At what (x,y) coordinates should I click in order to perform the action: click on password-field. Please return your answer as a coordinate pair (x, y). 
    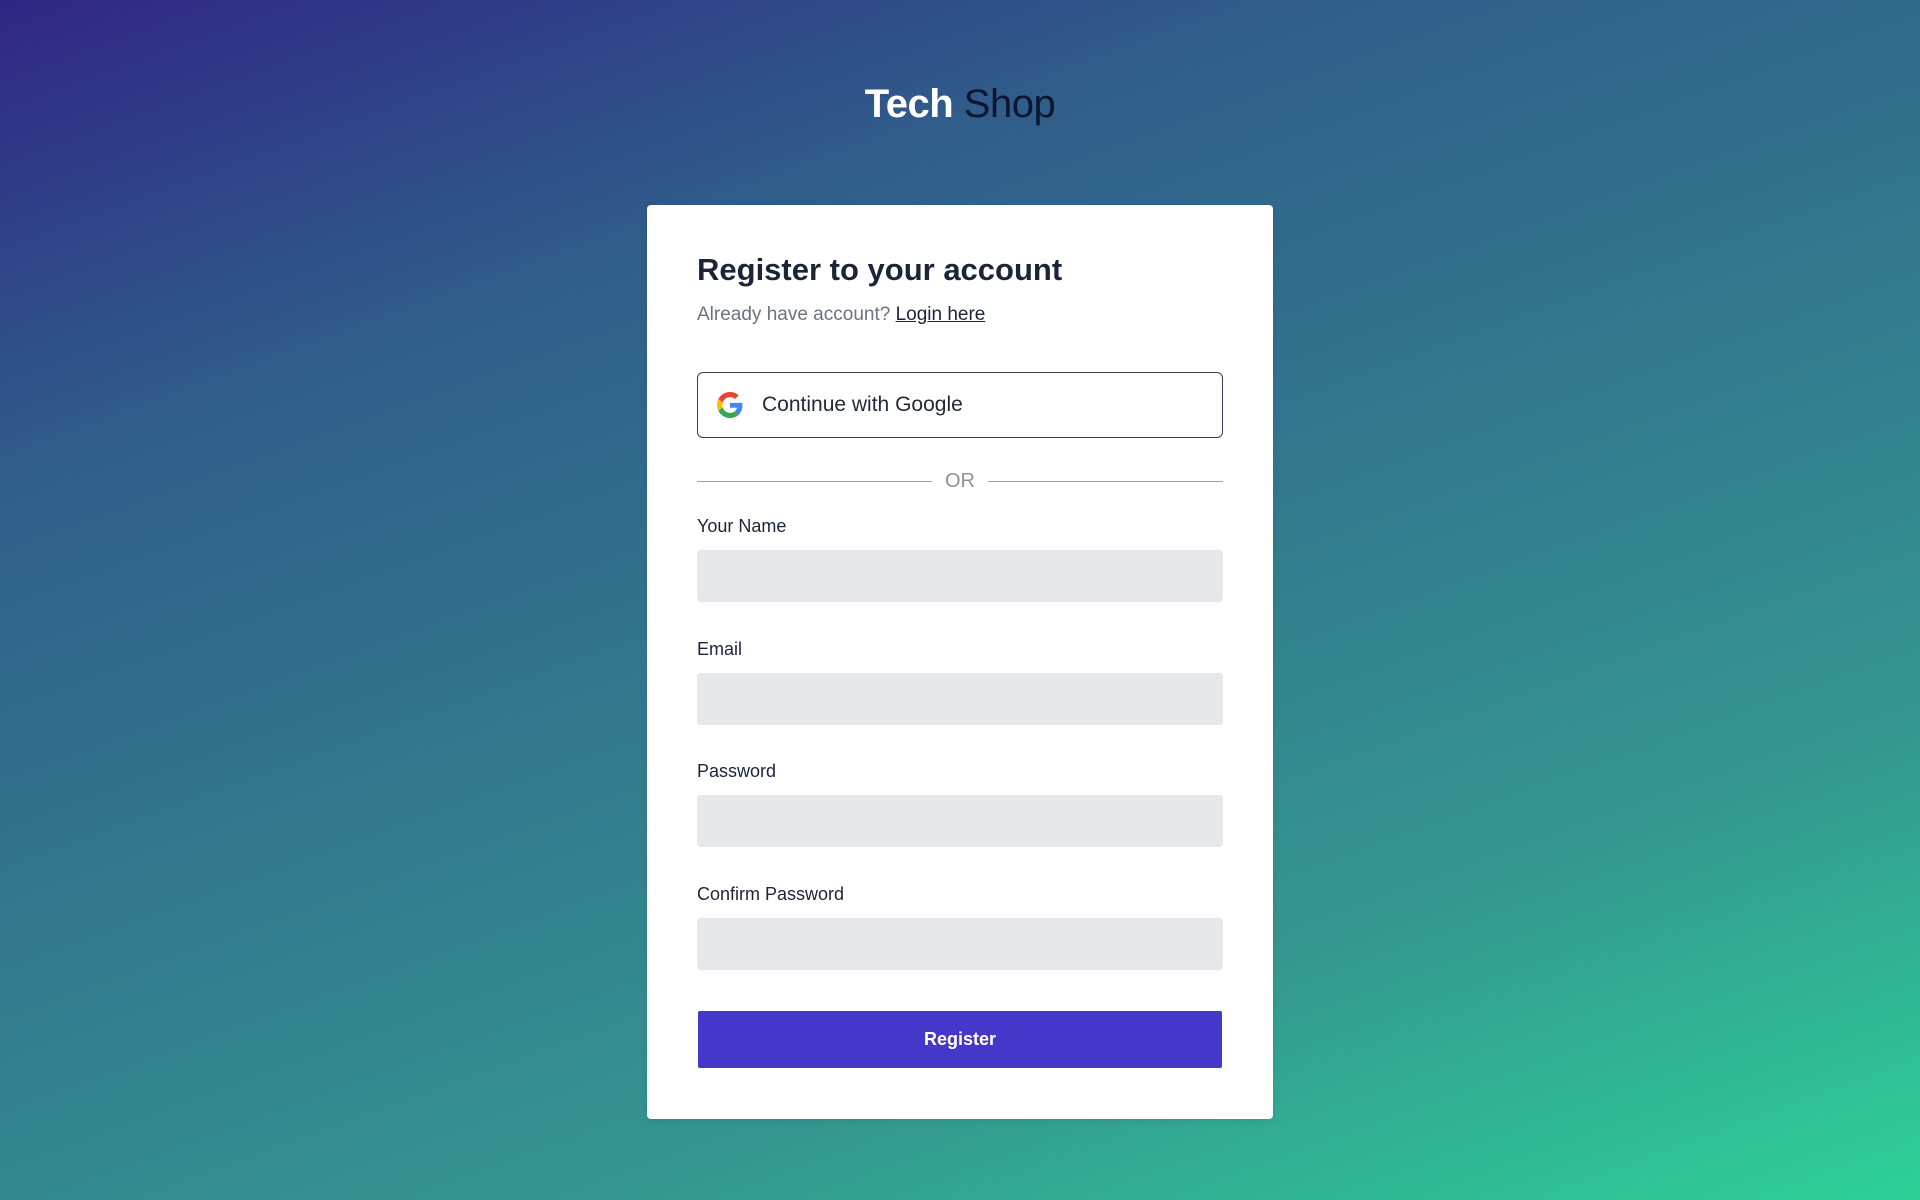
    Looking at the image, I should click on (960, 821).